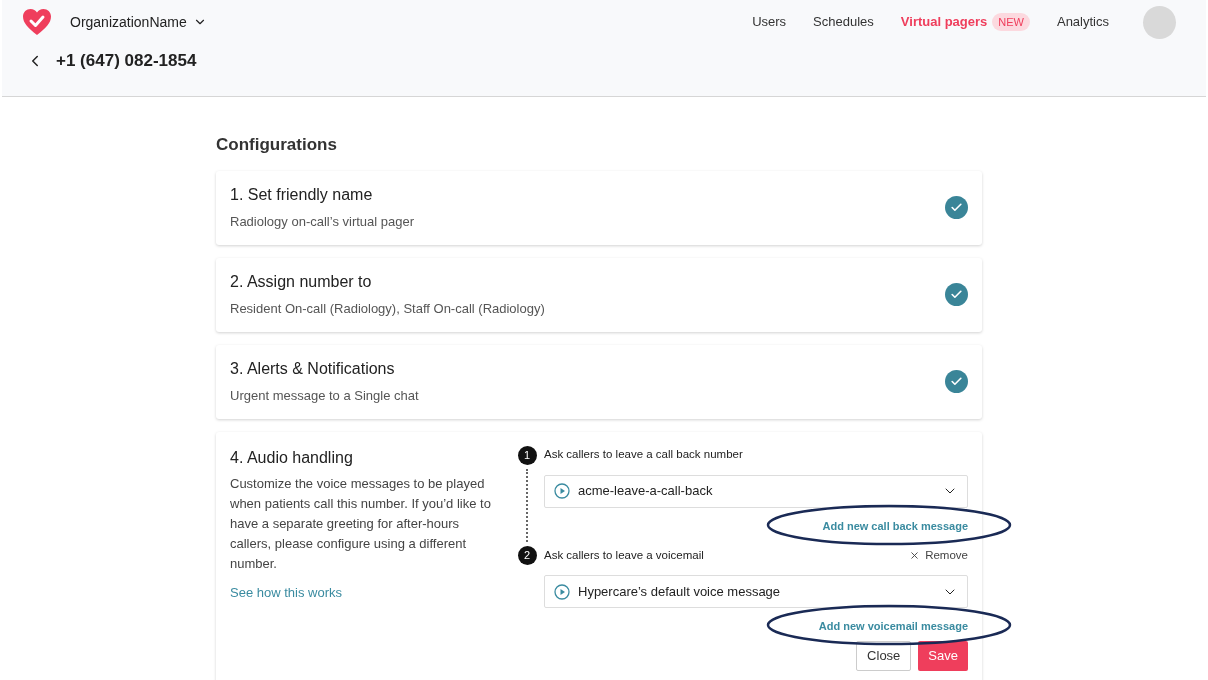  I want to click on step-title: 1. Set friendly name, so click(302, 195).